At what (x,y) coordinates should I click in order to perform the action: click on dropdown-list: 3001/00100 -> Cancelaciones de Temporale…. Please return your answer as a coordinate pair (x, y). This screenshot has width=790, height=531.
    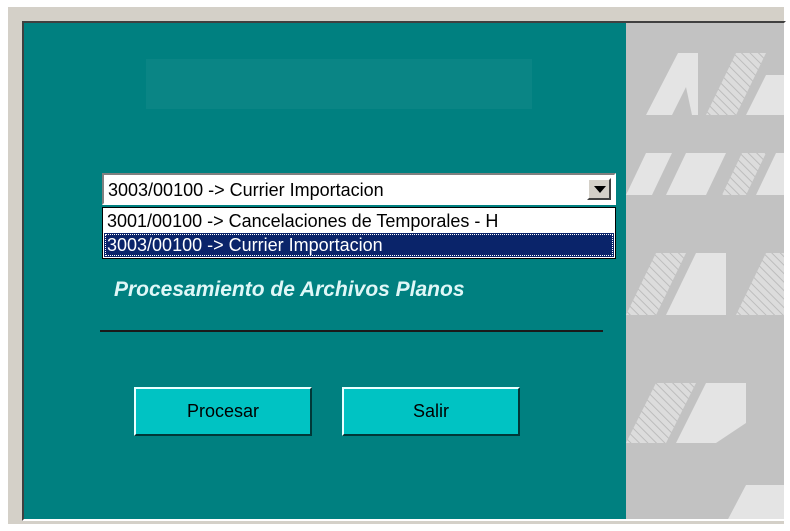
    Looking at the image, I should click on (359, 233).